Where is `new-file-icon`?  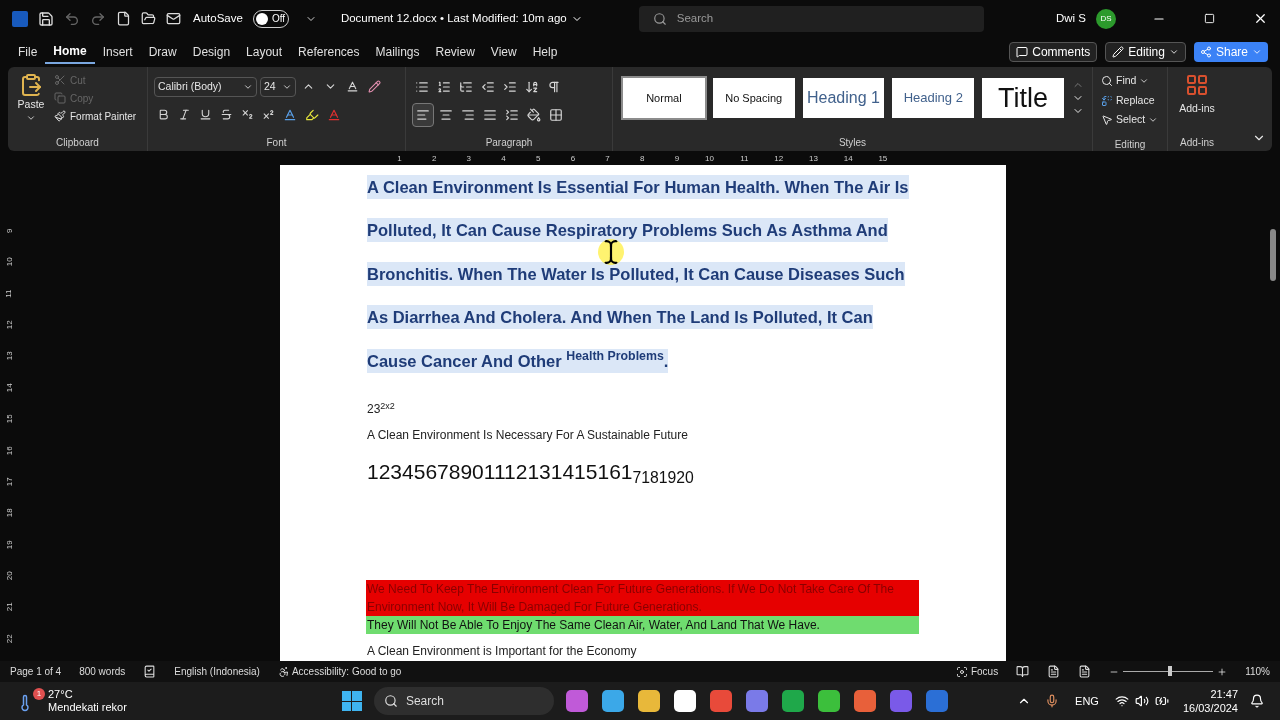 new-file-icon is located at coordinates (123, 19).